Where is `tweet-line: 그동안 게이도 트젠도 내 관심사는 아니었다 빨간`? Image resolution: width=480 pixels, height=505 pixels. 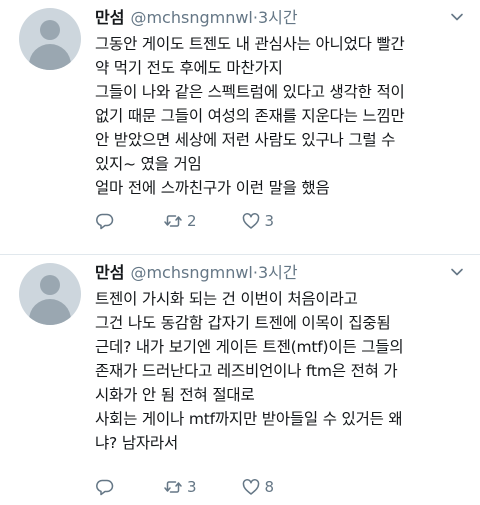
tweet-line: 그동안 게이도 트젠도 내 관심사는 아니었다 빨간 is located at coordinates (250, 44).